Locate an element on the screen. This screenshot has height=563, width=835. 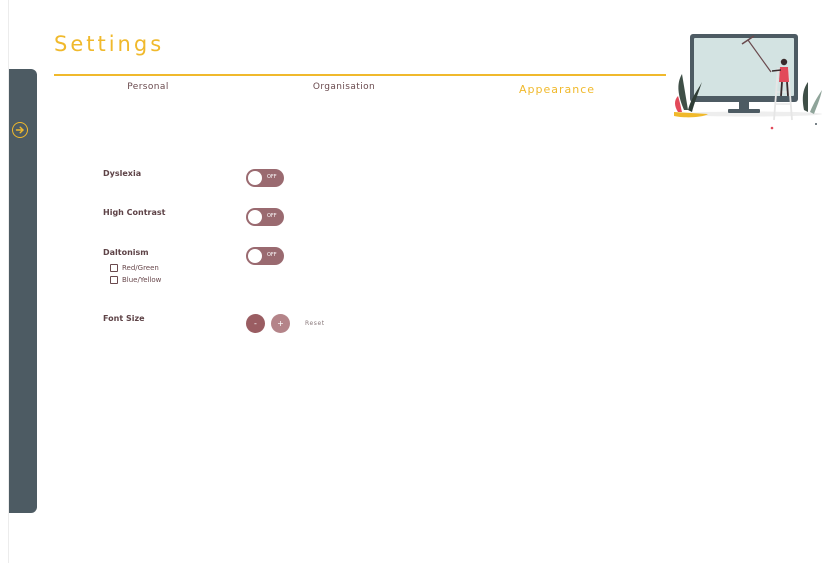
sidebar-expand-button is located at coordinates (20, 130).